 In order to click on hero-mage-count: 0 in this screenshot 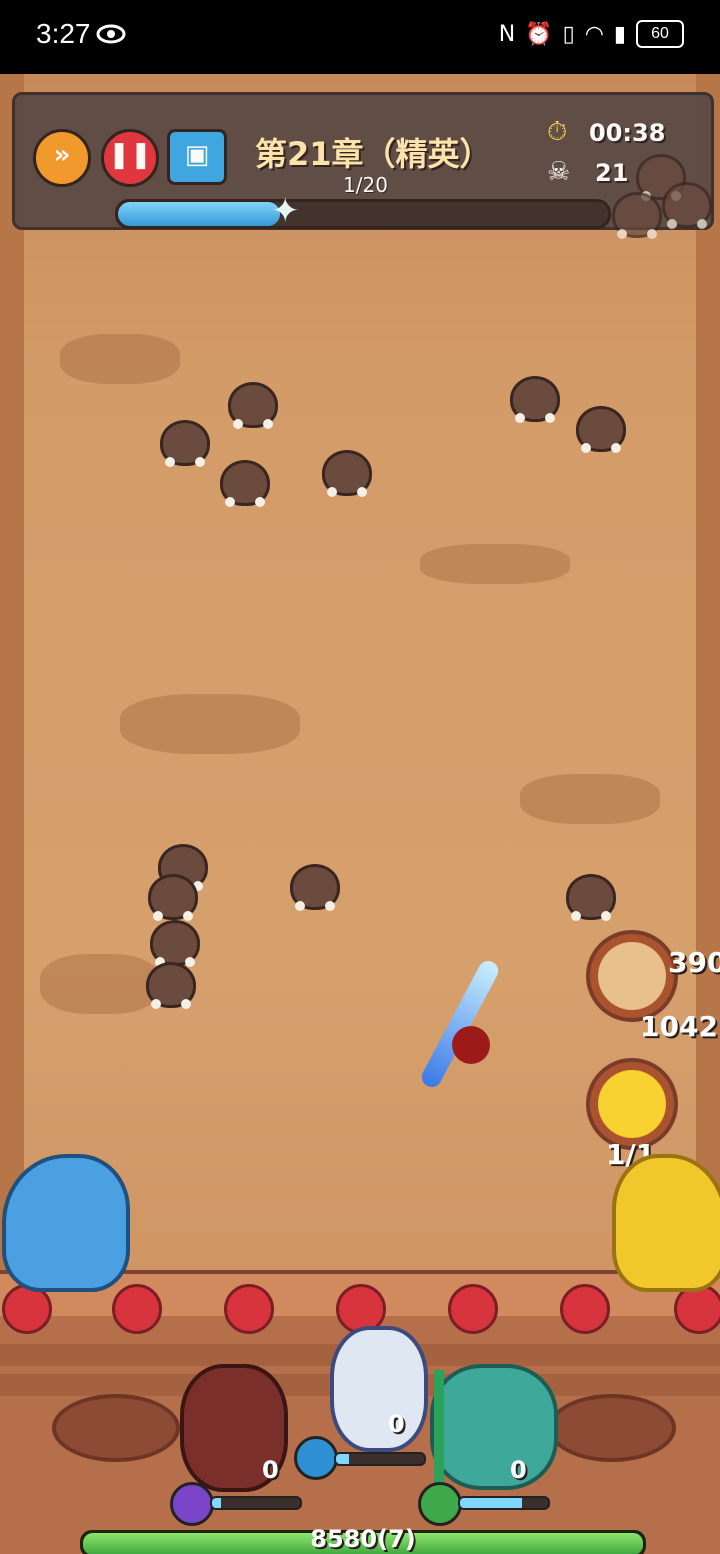, I will do `click(396, 1424)`.